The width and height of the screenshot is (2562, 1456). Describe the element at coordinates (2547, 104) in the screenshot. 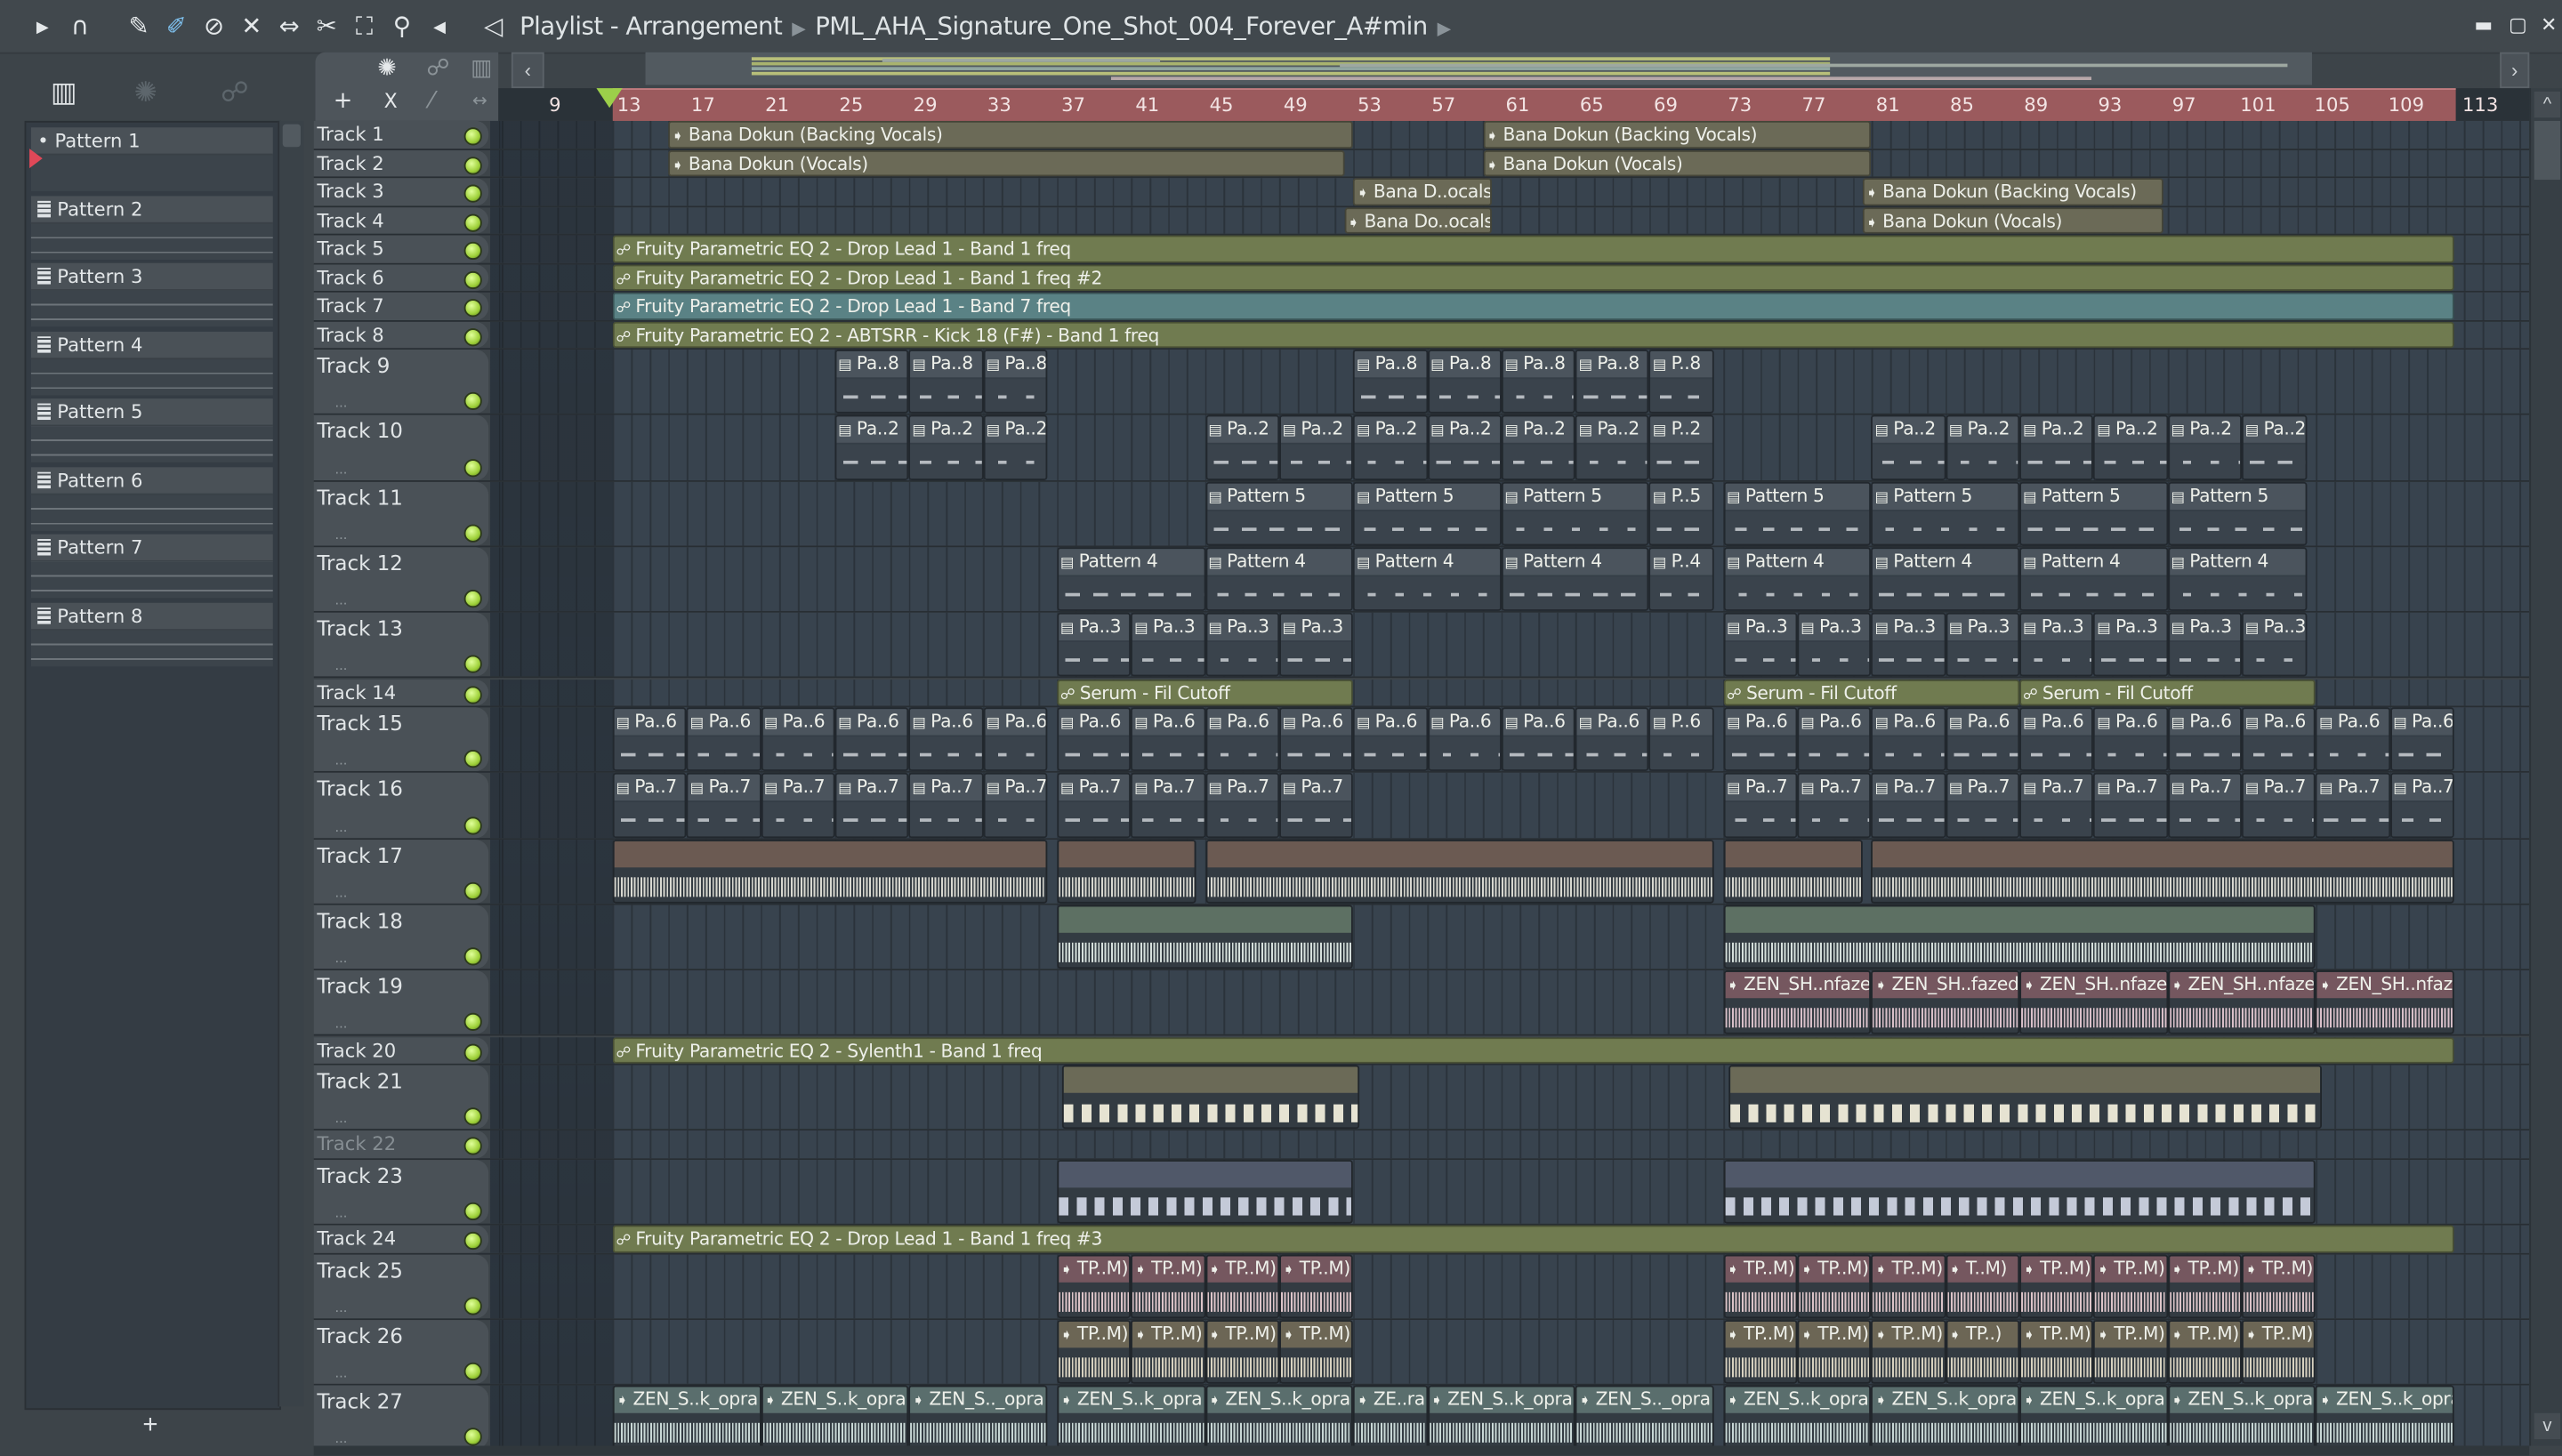

I see `scroll-up-button: ^` at that location.